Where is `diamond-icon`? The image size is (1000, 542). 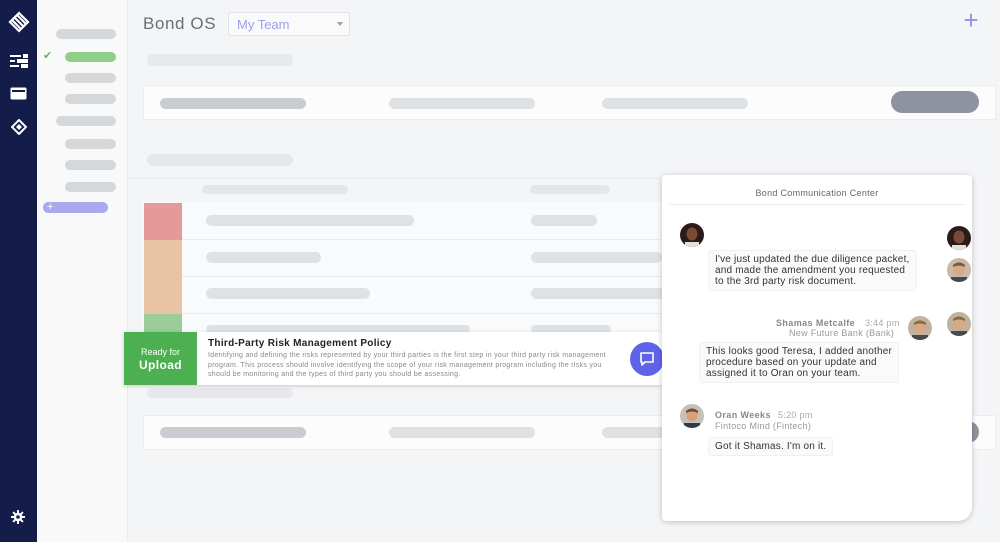
diamond-icon is located at coordinates (18, 126).